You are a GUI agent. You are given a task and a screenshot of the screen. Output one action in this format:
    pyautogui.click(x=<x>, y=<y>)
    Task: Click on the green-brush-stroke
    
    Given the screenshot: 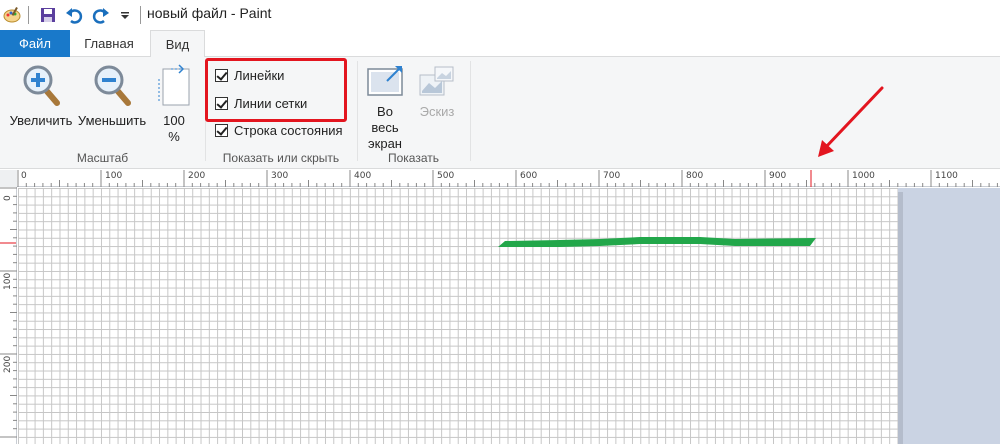 What is the action you would take?
    pyautogui.click(x=657, y=242)
    